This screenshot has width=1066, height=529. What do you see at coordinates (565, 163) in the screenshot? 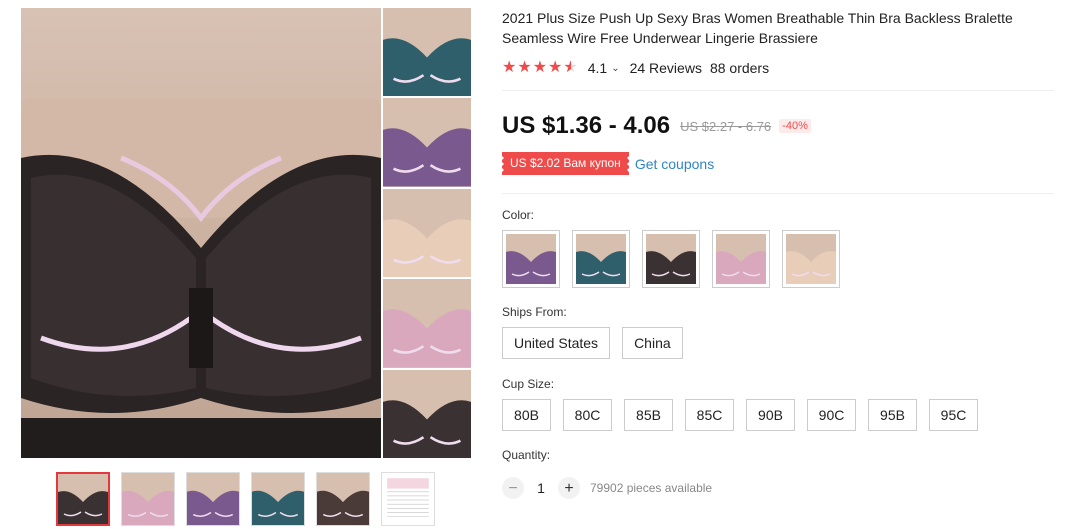
I see `coupon-badge: US $2.02 Вам купон` at bounding box center [565, 163].